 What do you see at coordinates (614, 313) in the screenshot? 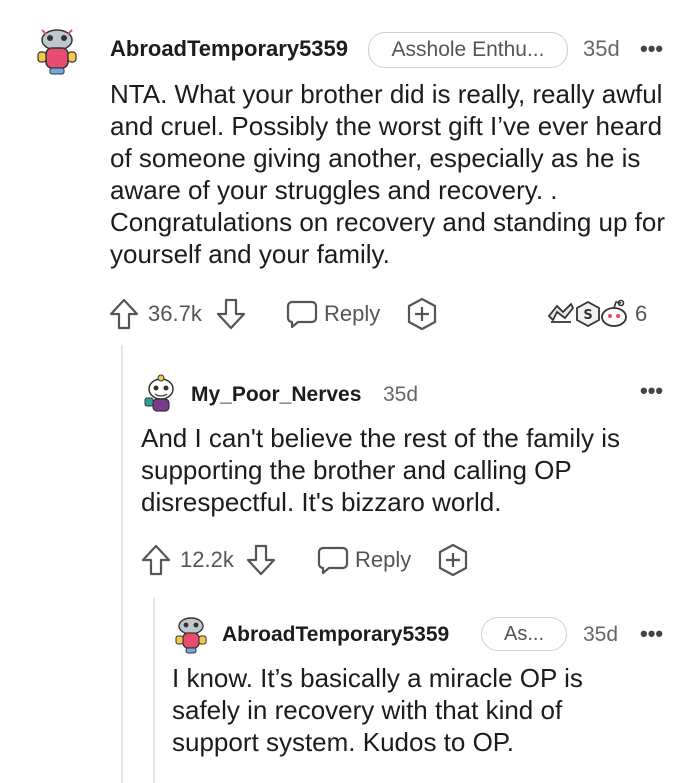
I see `snoo-award-icon` at bounding box center [614, 313].